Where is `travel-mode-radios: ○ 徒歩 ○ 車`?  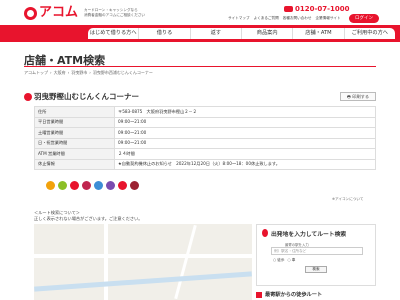
travel-mode-radios: ○ 徒歩 ○ 車 is located at coordinates (284, 260).